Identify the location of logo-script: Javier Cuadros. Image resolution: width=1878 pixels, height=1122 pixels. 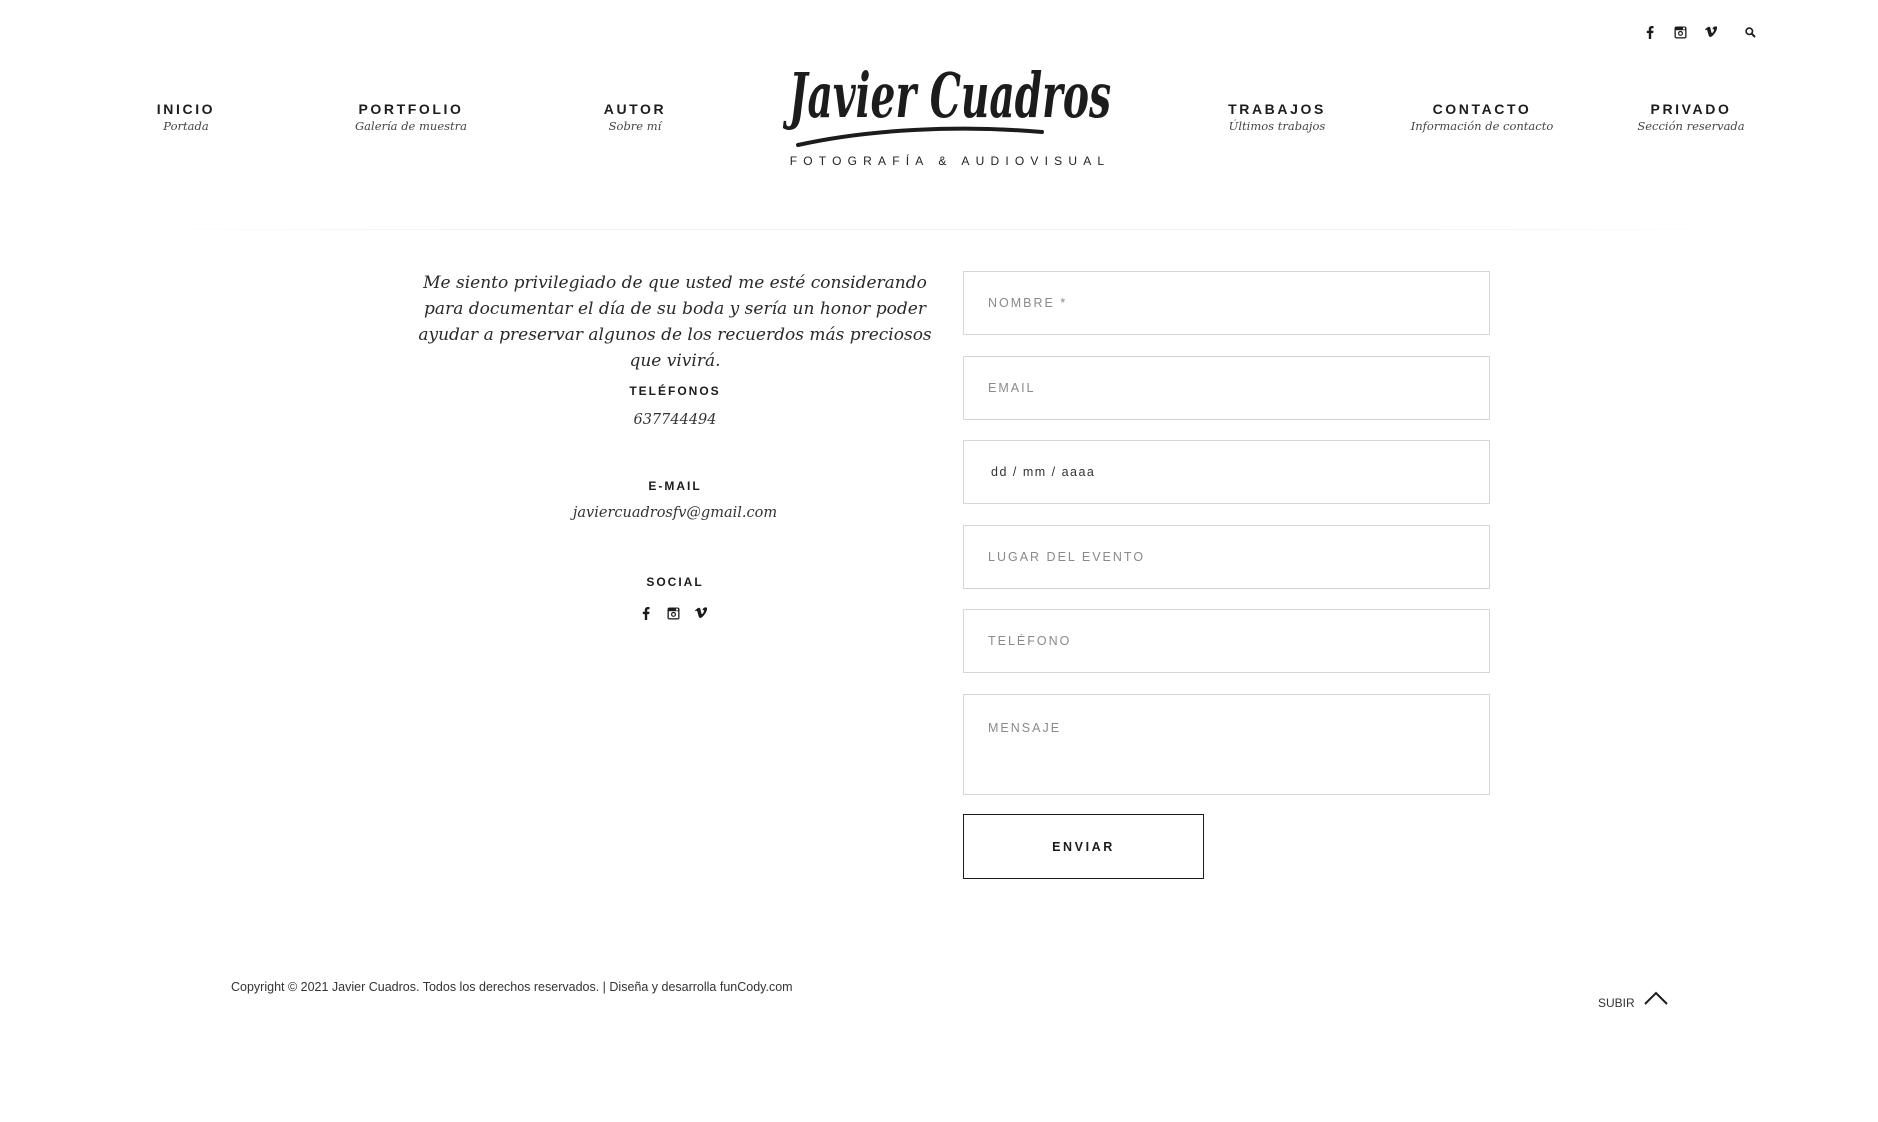
(947, 103).